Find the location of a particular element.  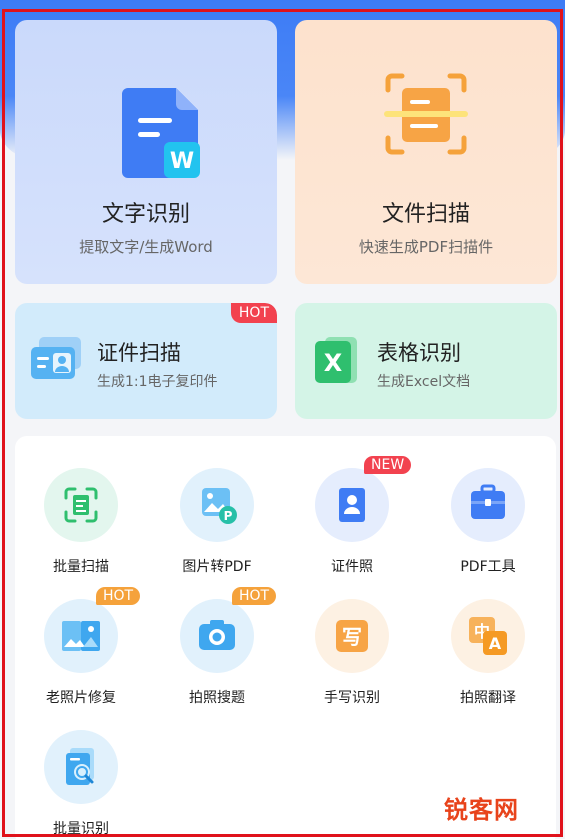

tool-label: 老照片修复 is located at coordinates (81, 698).